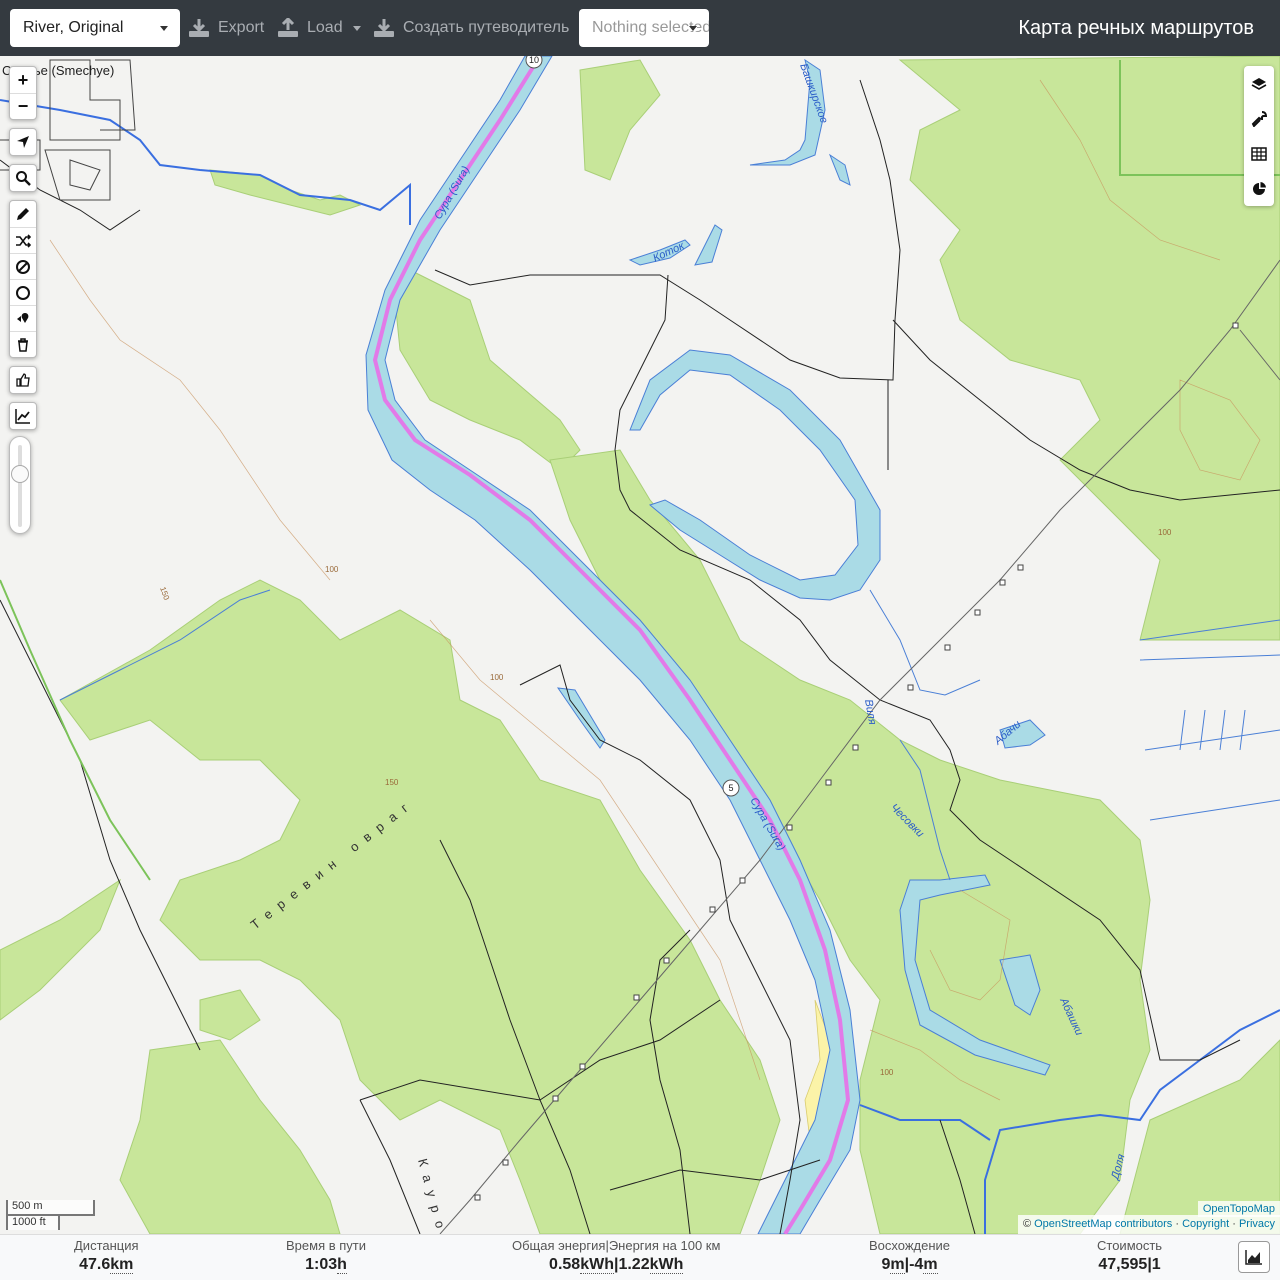 The image size is (1280, 1280). I want to click on distance-value: 47.6, so click(95, 1264).